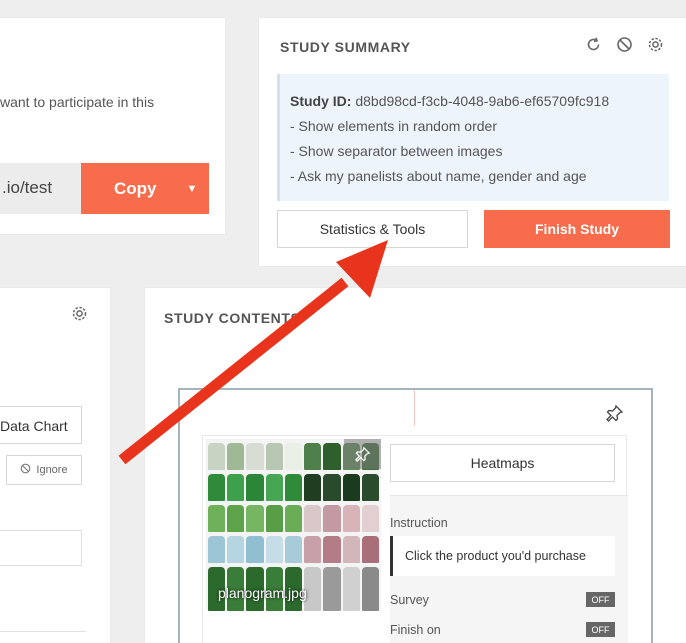  I want to click on study-url-field: .io/test, so click(40, 188).